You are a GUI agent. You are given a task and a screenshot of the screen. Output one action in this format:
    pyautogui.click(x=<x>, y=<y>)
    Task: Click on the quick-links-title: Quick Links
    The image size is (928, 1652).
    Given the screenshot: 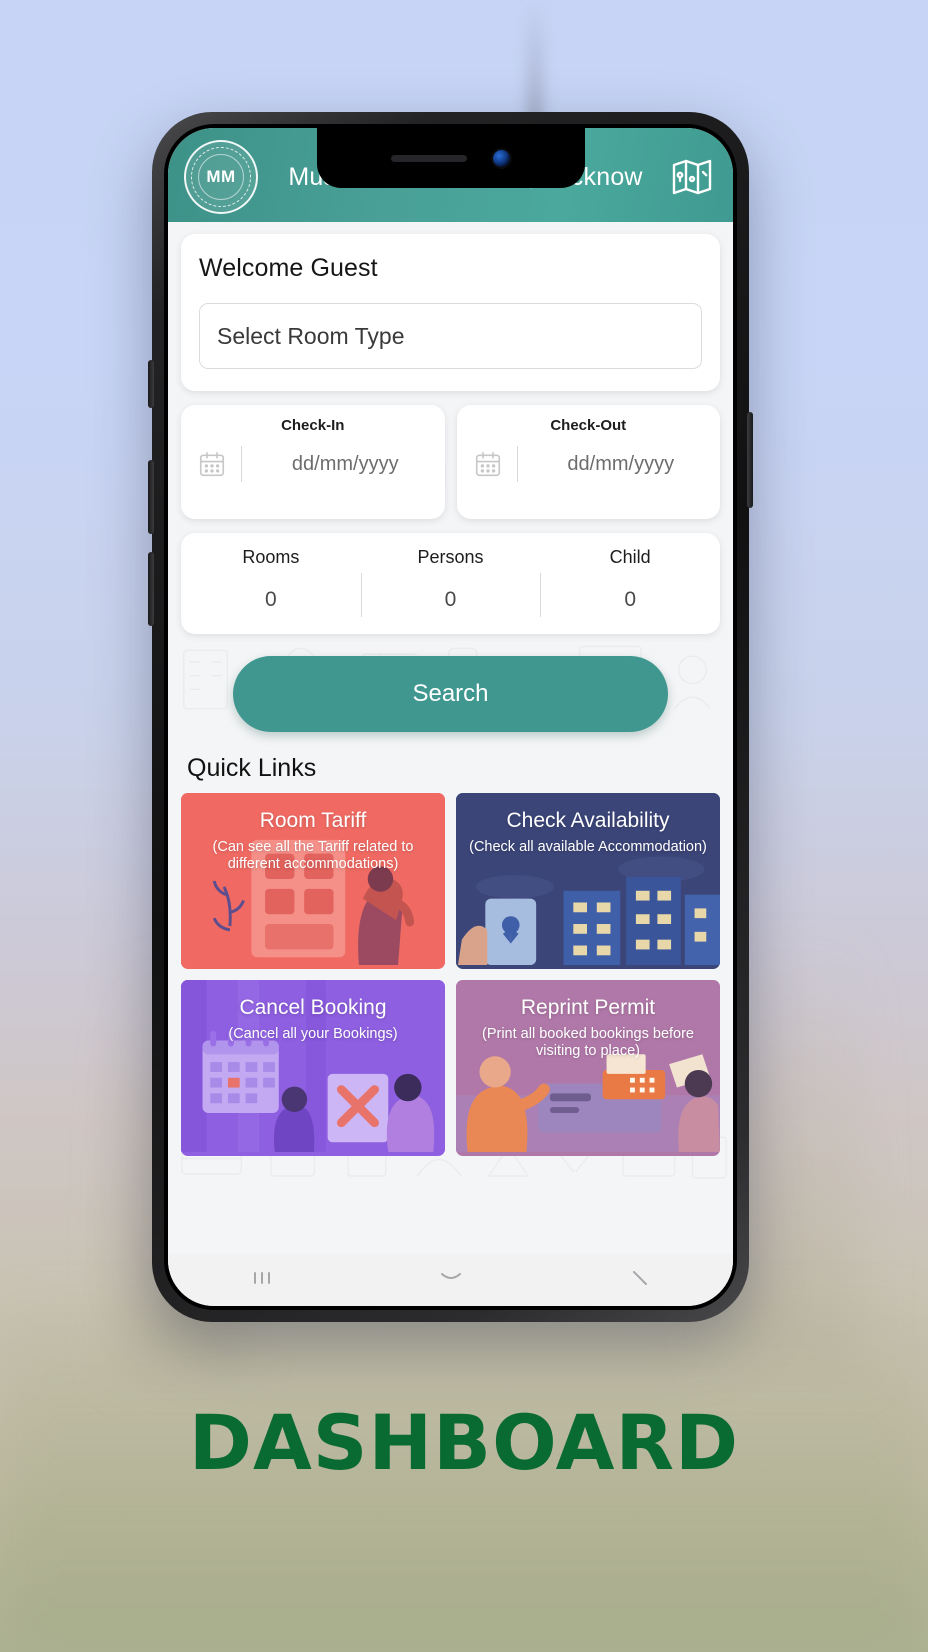 What is the action you would take?
    pyautogui.click(x=252, y=768)
    